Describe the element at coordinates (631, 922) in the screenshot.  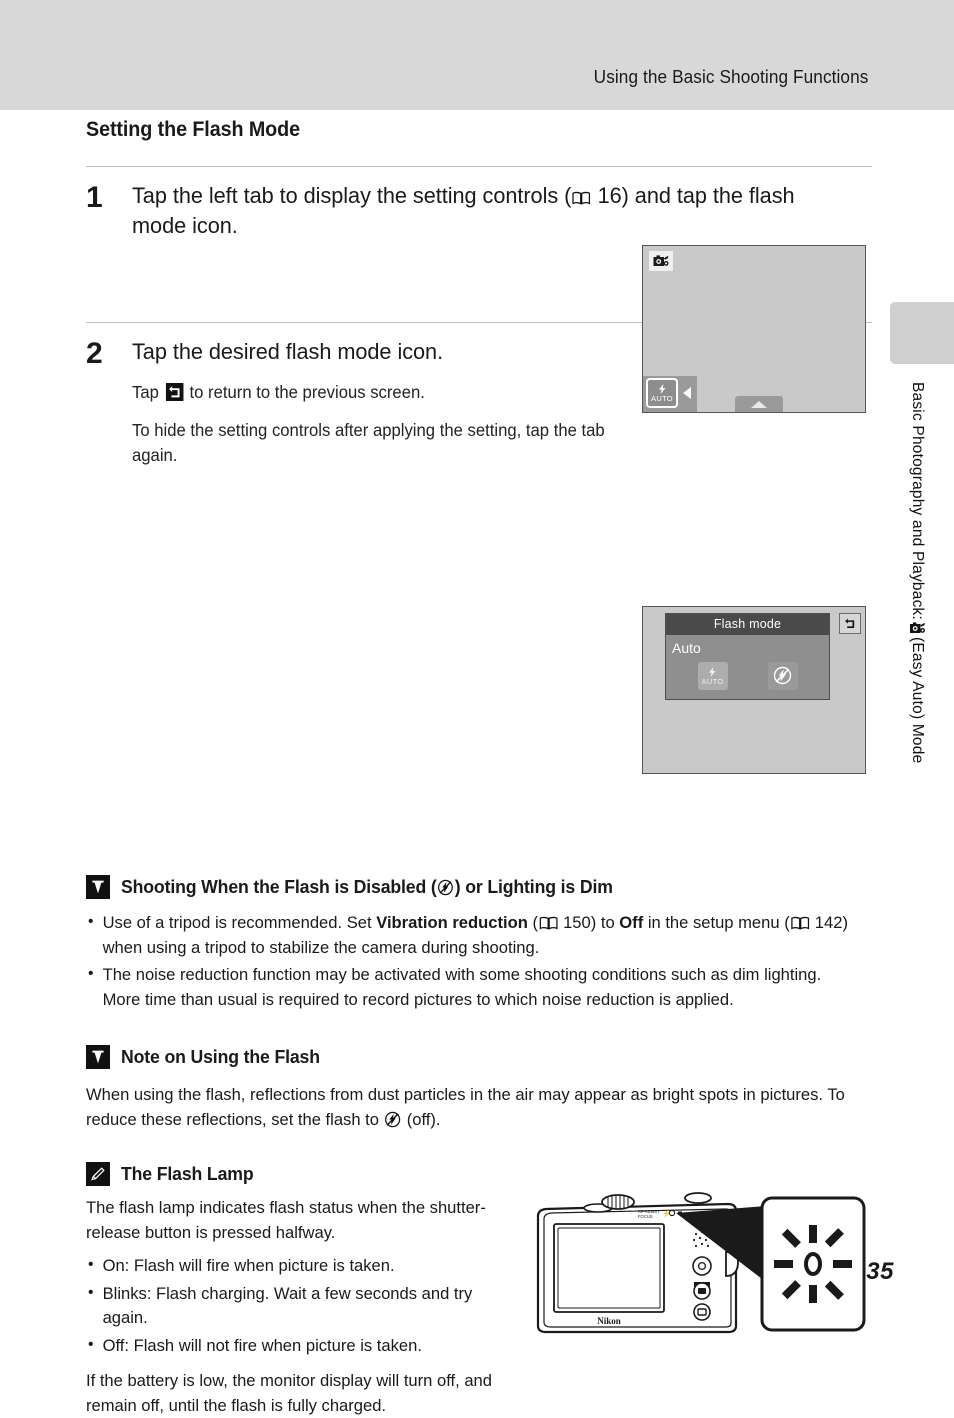
I see `note1-b1-bold2: Off` at that location.